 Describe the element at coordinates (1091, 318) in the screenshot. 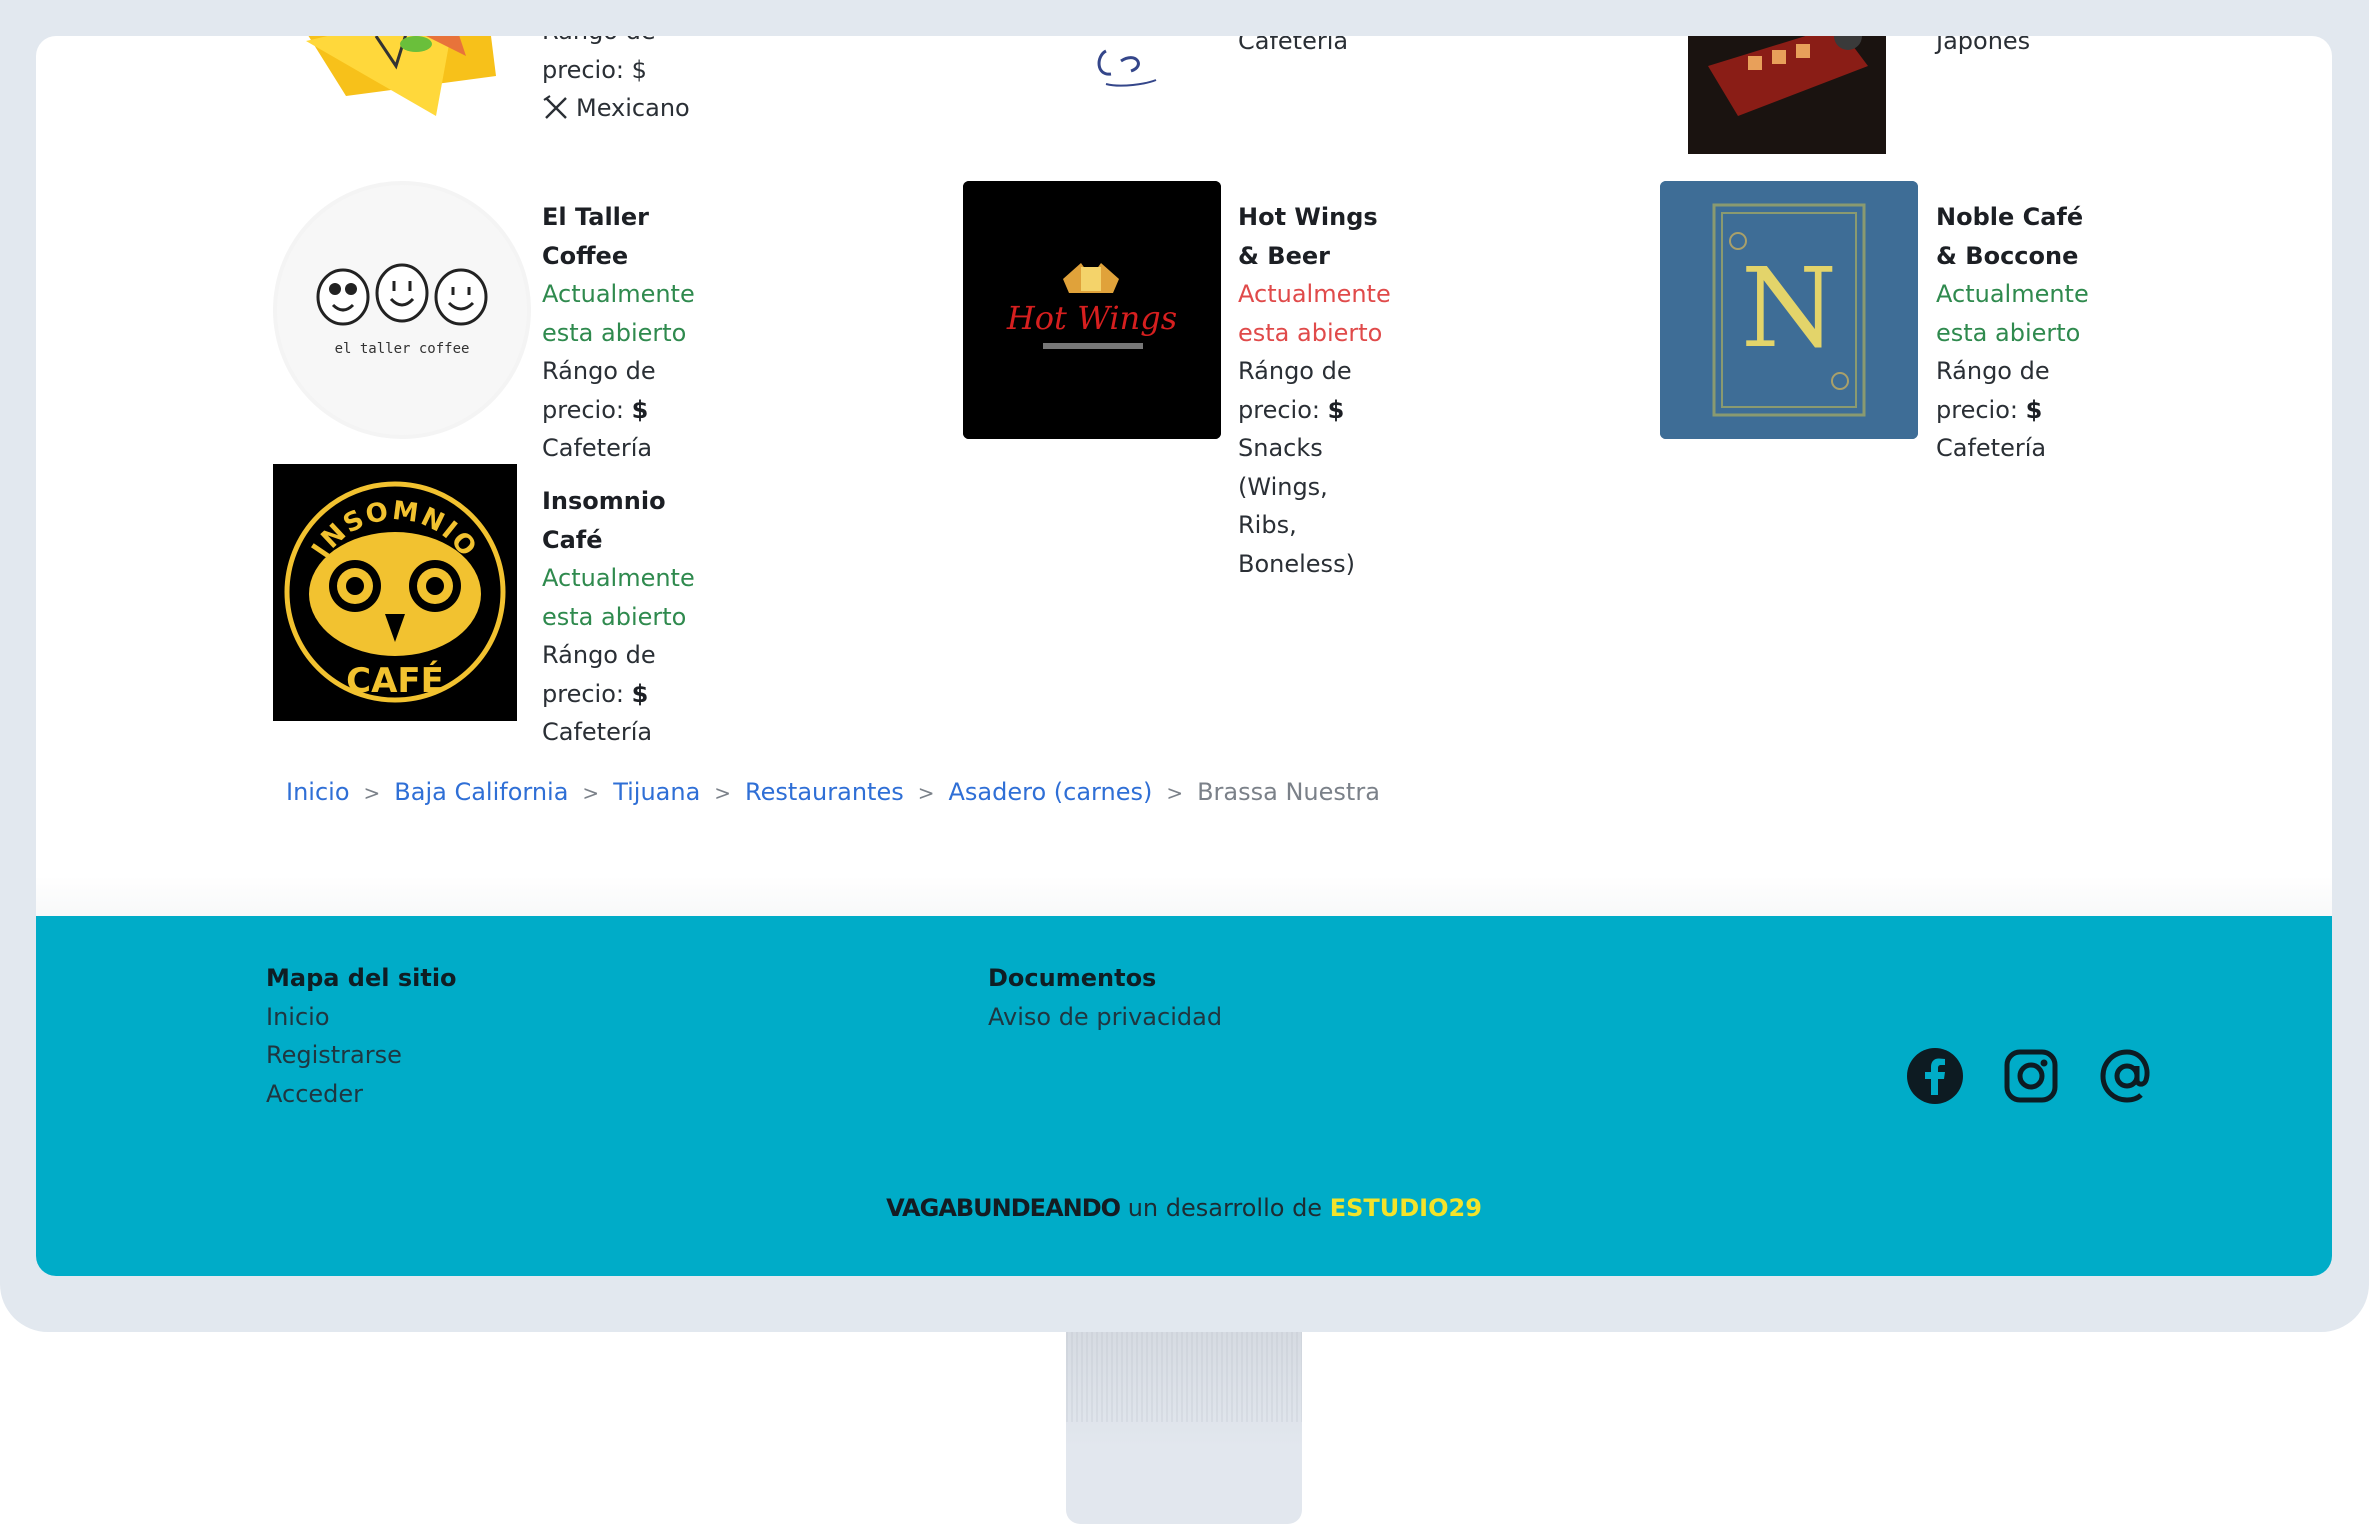

I see `logo-text: Hot Wings` at that location.